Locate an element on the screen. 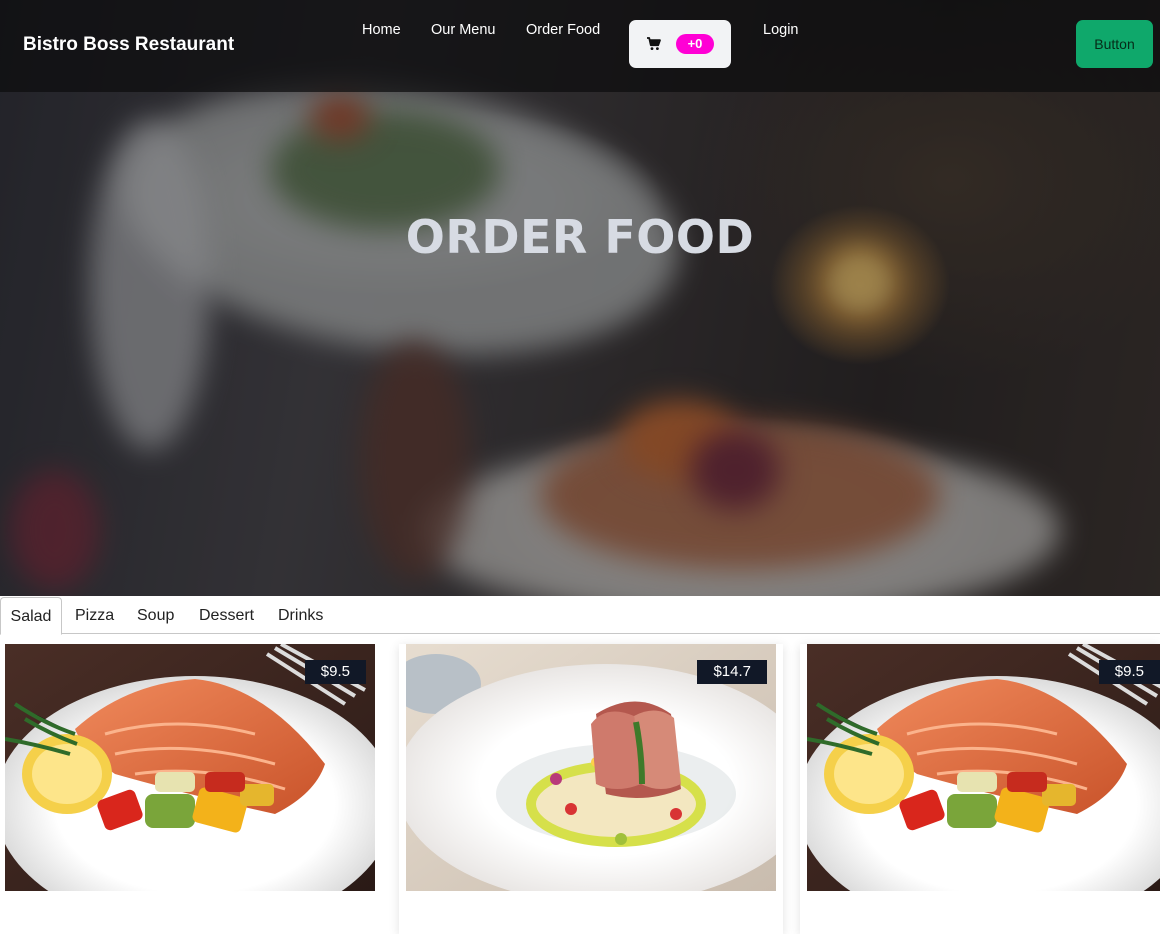  nav-our-menu: Our Menu is located at coordinates (463, 30).